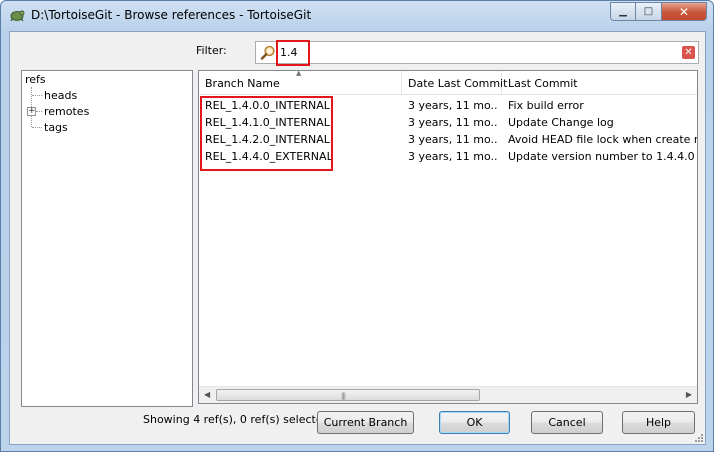  Describe the element at coordinates (689, 394) in the screenshot. I see `scroll-right-icon: ▶` at that location.